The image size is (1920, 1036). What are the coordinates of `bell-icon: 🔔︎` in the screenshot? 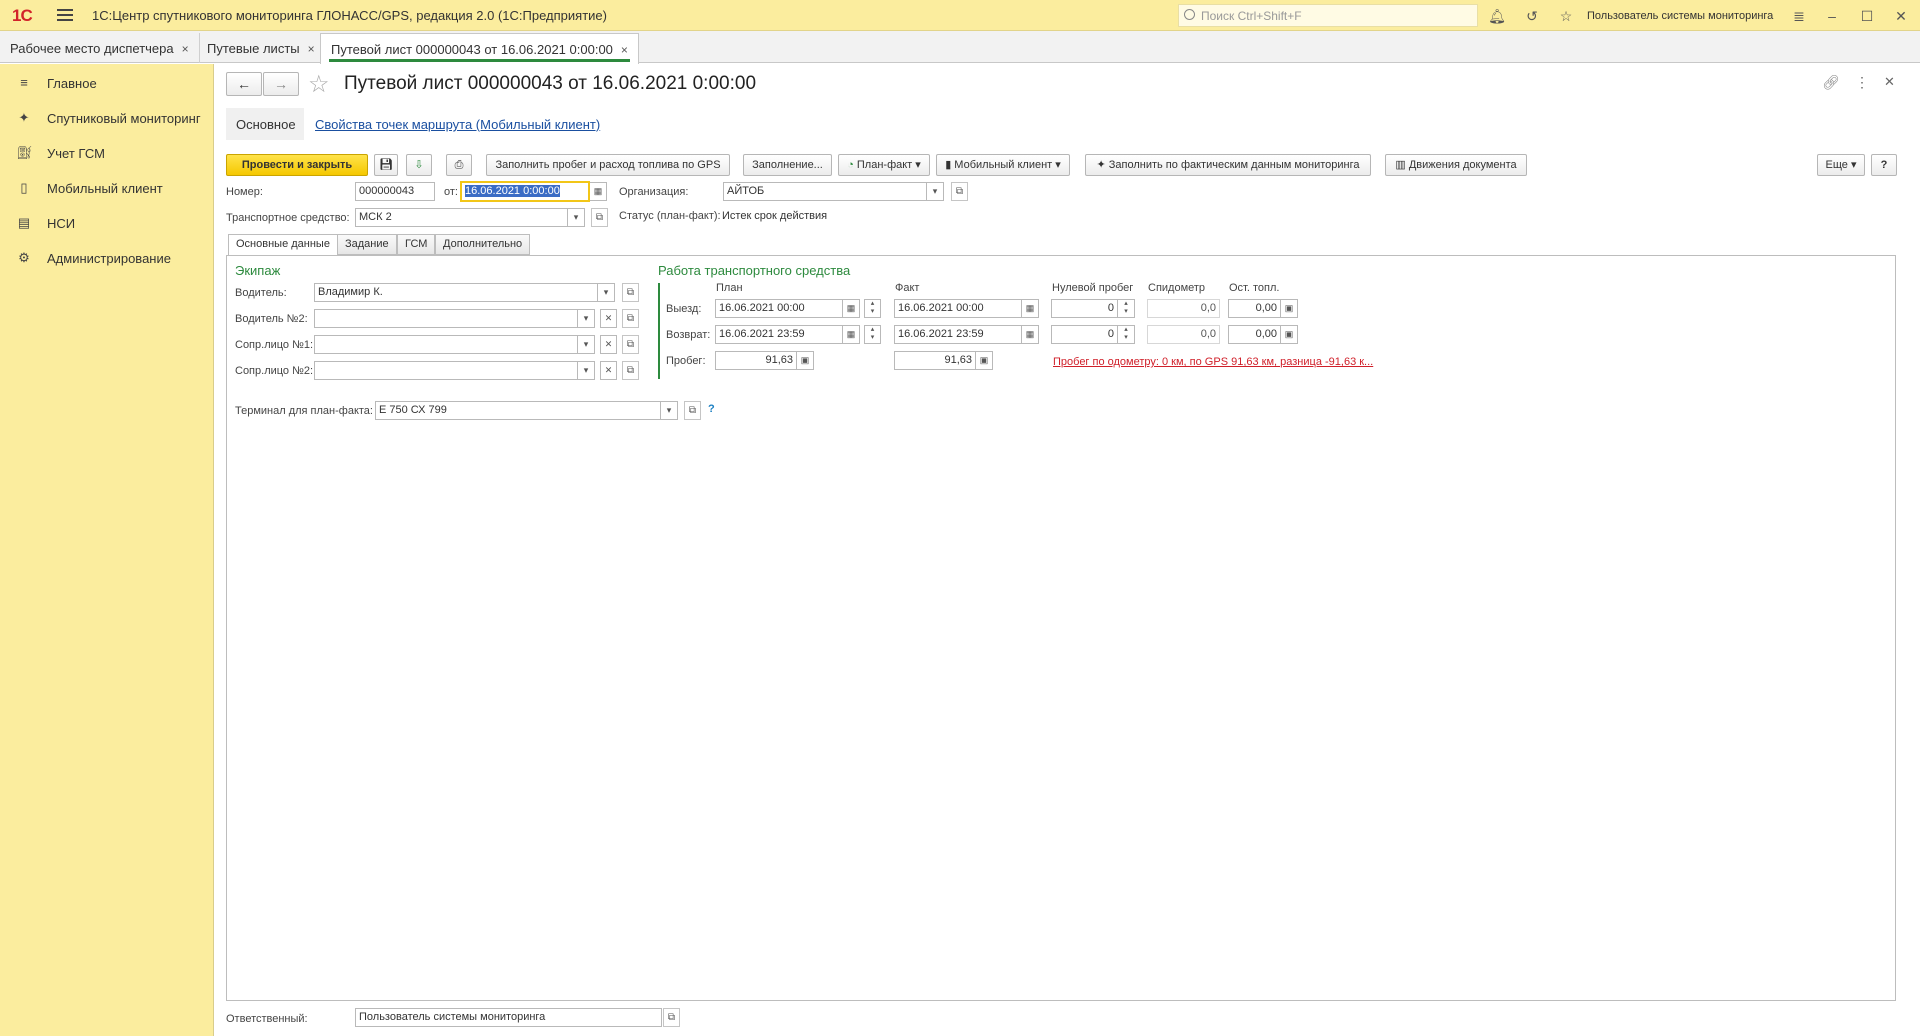 It's located at (1497, 16).